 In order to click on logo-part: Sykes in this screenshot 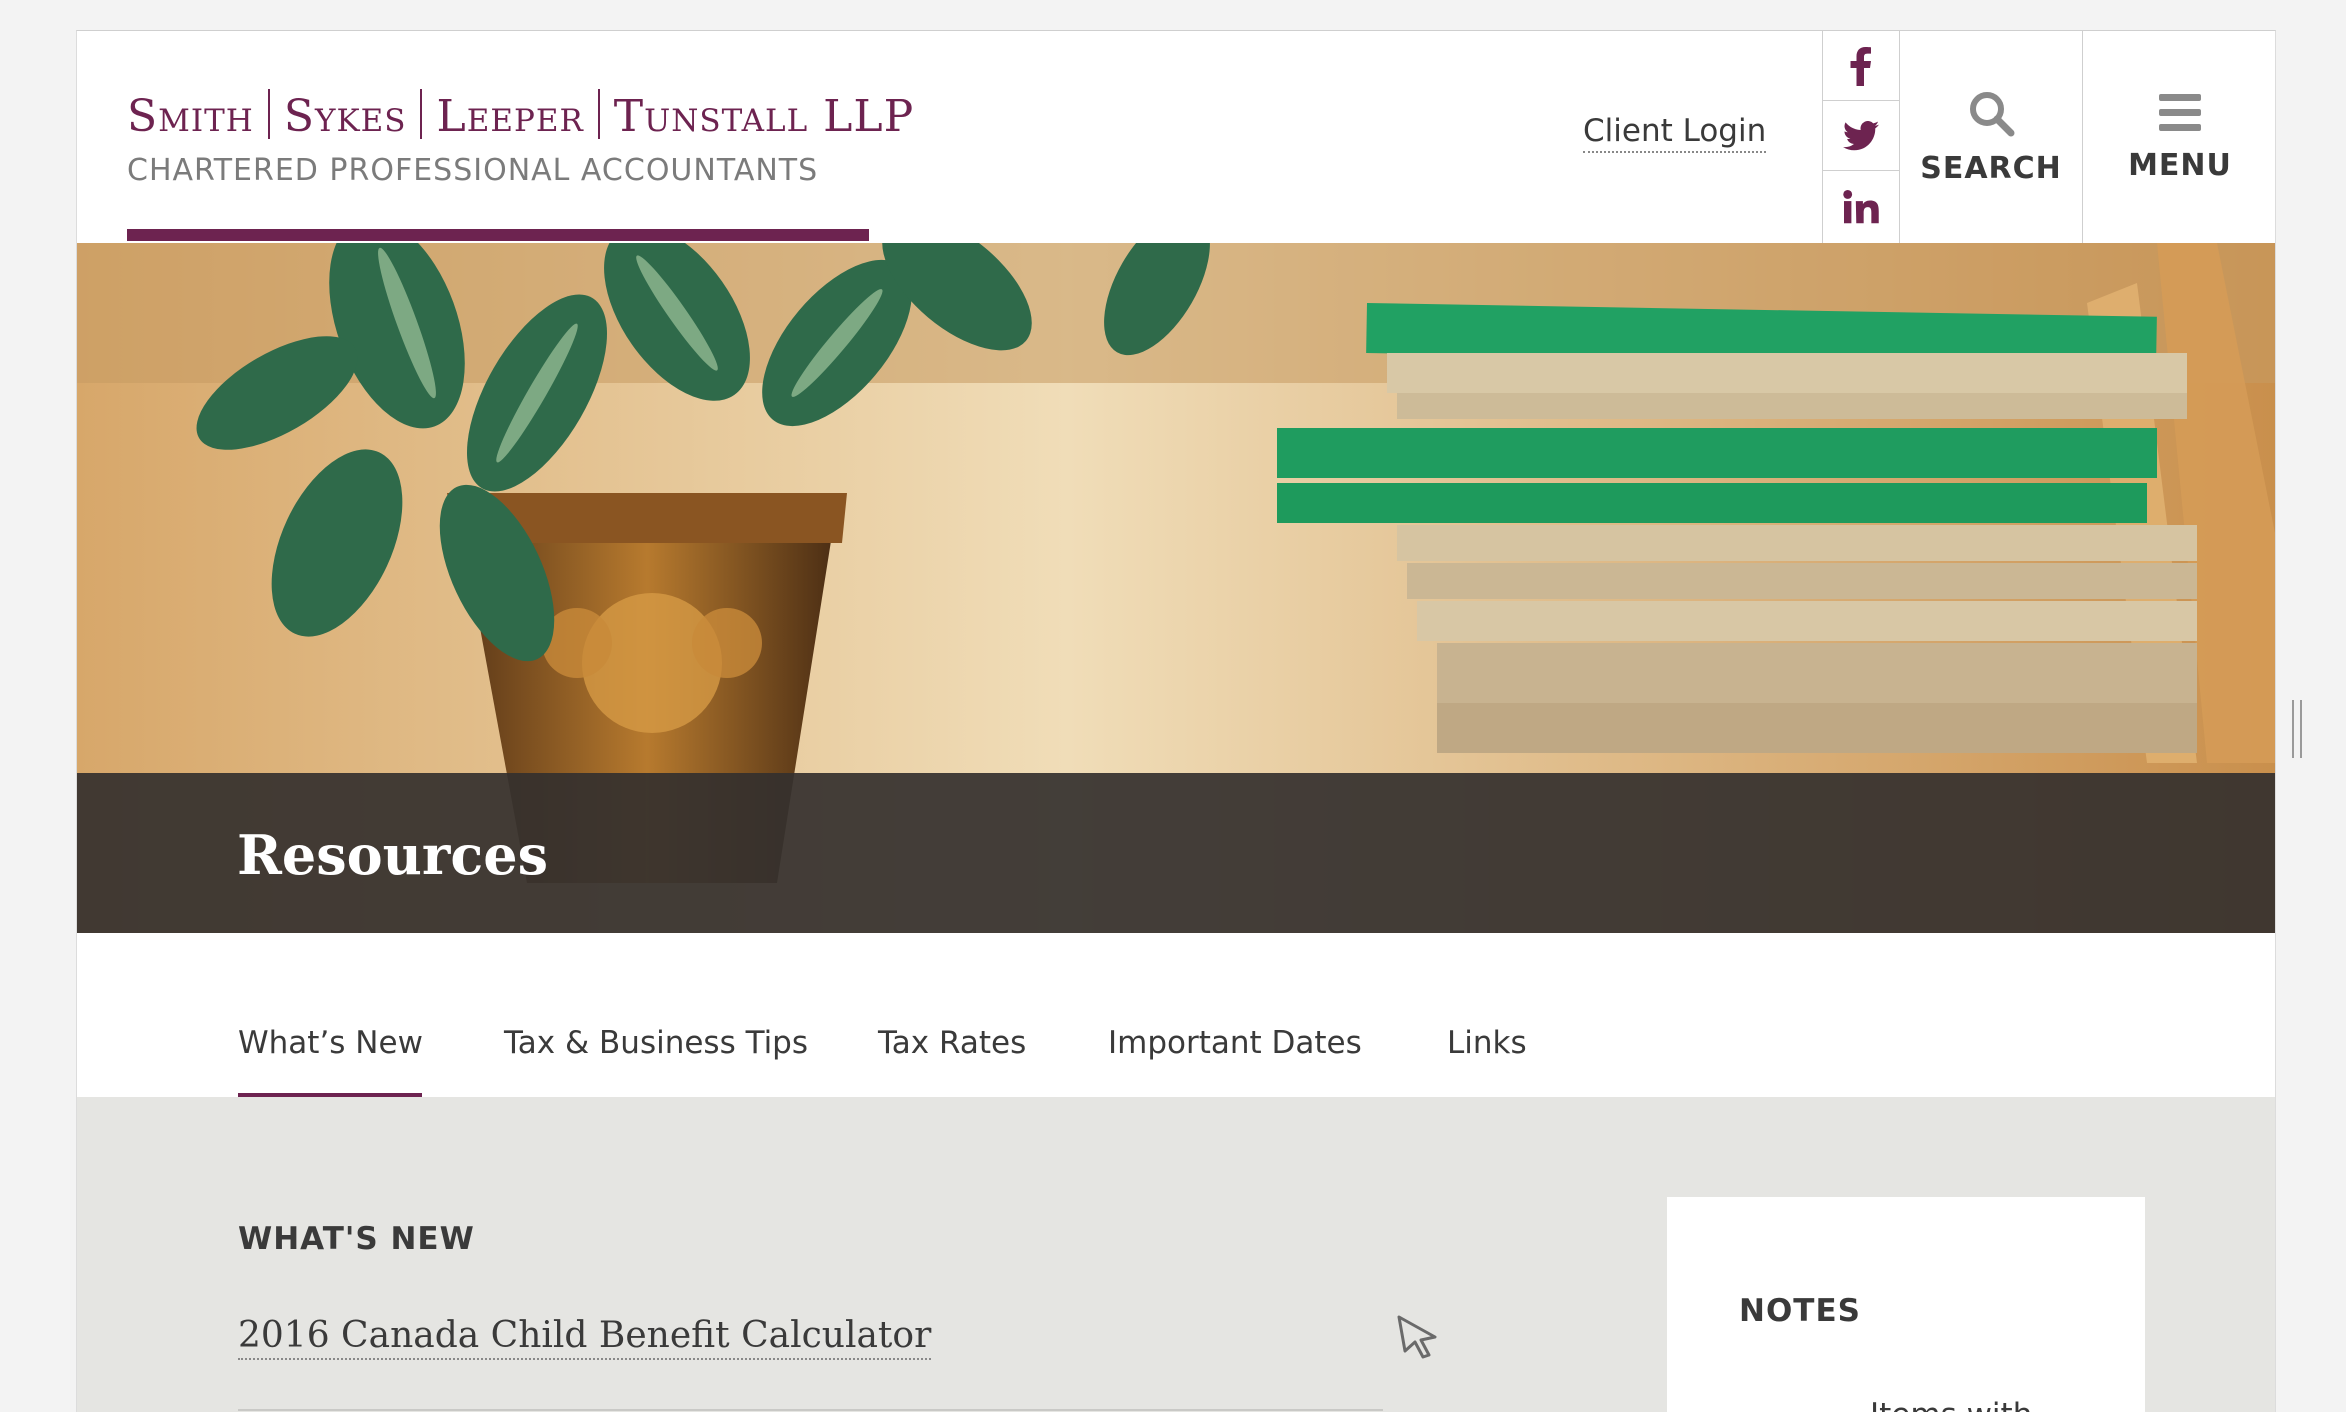, I will do `click(345, 116)`.